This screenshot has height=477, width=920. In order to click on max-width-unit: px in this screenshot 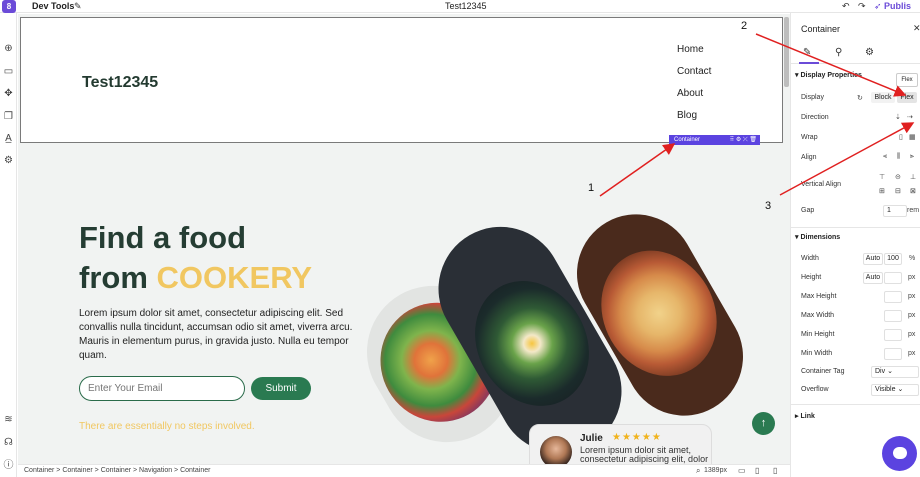, I will do `click(911, 315)`.